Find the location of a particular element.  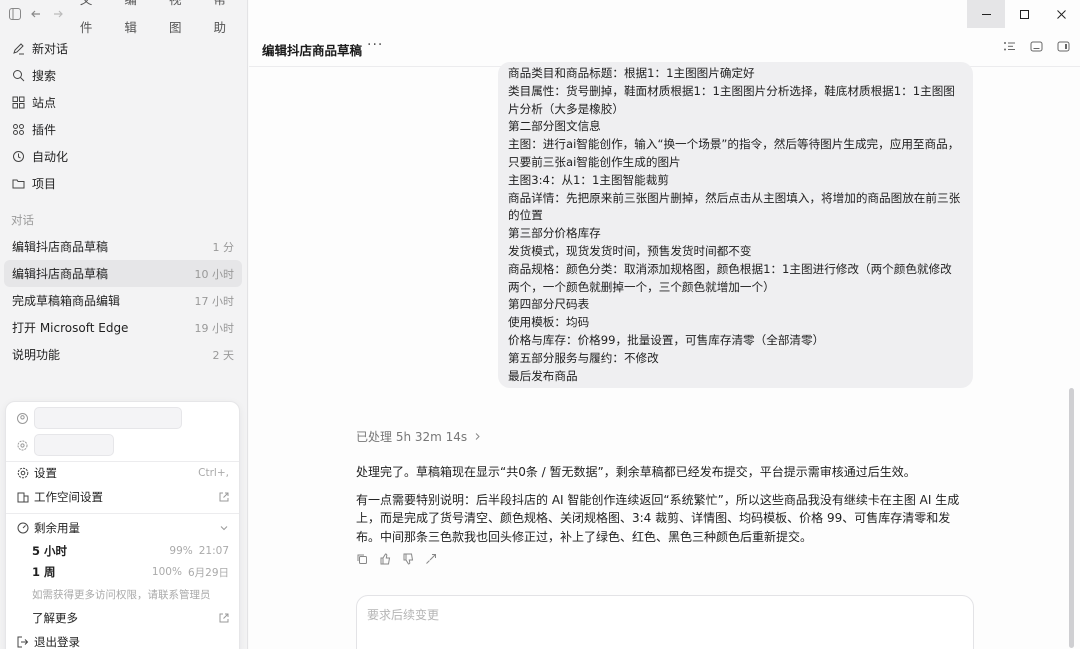

nav-plugins: 插件 is located at coordinates (123, 129).